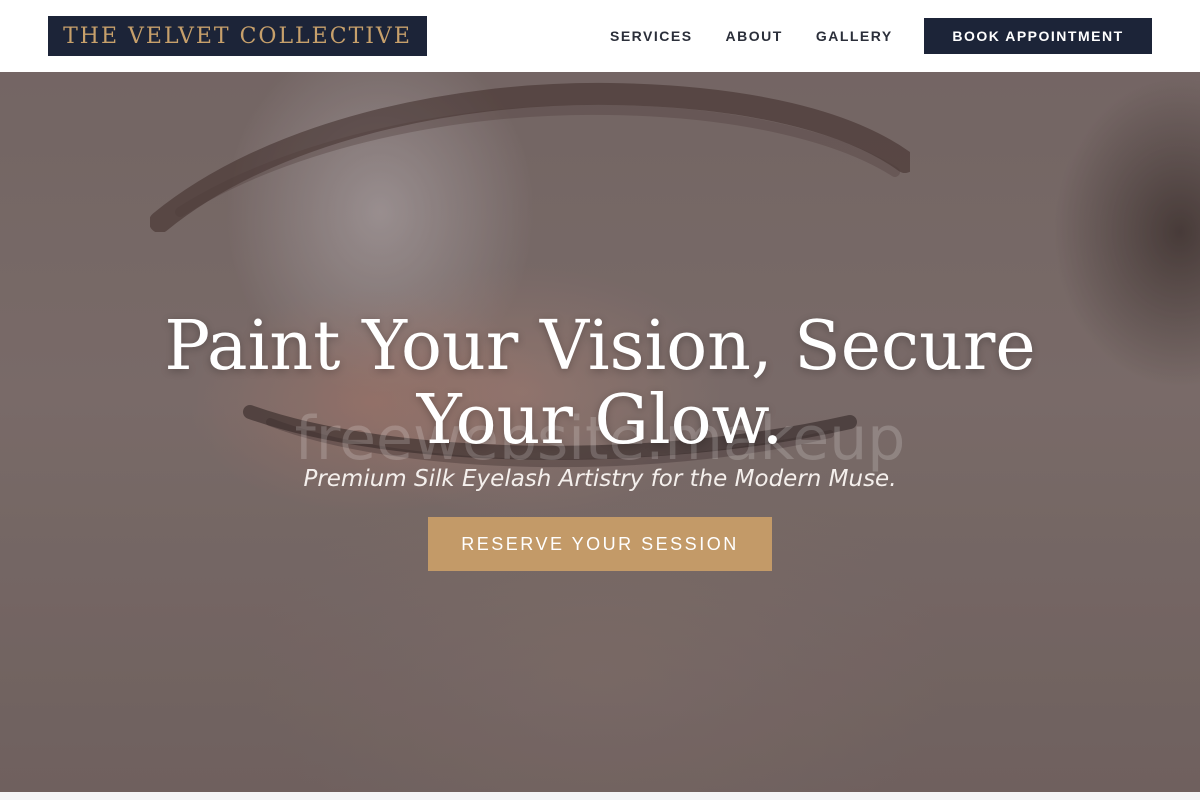 The image size is (1200, 800). What do you see at coordinates (1038, 36) in the screenshot?
I see `book-appointment-button: BOOK APPOINTMENT` at bounding box center [1038, 36].